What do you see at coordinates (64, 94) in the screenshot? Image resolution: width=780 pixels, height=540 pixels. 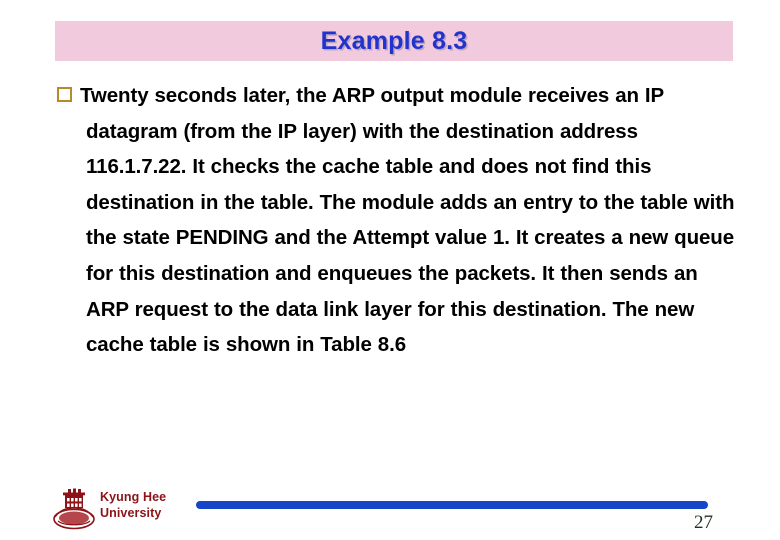 I see `hollow-square-bullet-icon` at bounding box center [64, 94].